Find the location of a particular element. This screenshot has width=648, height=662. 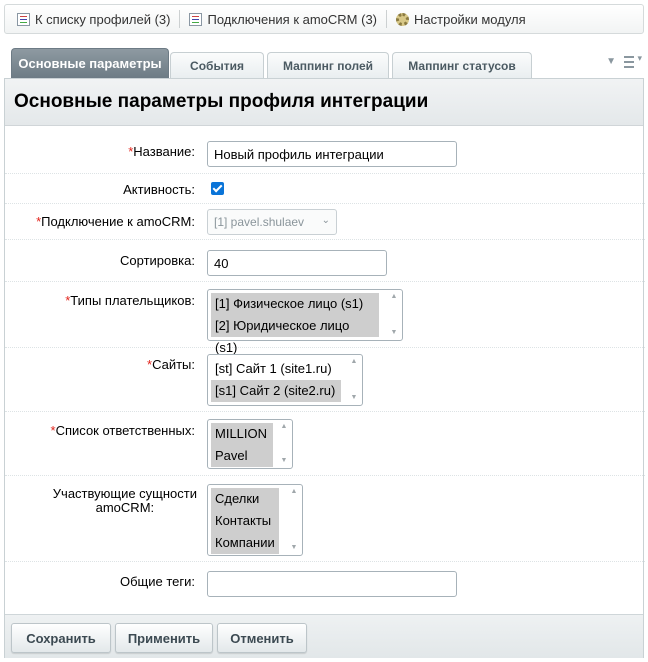

connections-link: Подключения к amoCRM (3) is located at coordinates (283, 19).